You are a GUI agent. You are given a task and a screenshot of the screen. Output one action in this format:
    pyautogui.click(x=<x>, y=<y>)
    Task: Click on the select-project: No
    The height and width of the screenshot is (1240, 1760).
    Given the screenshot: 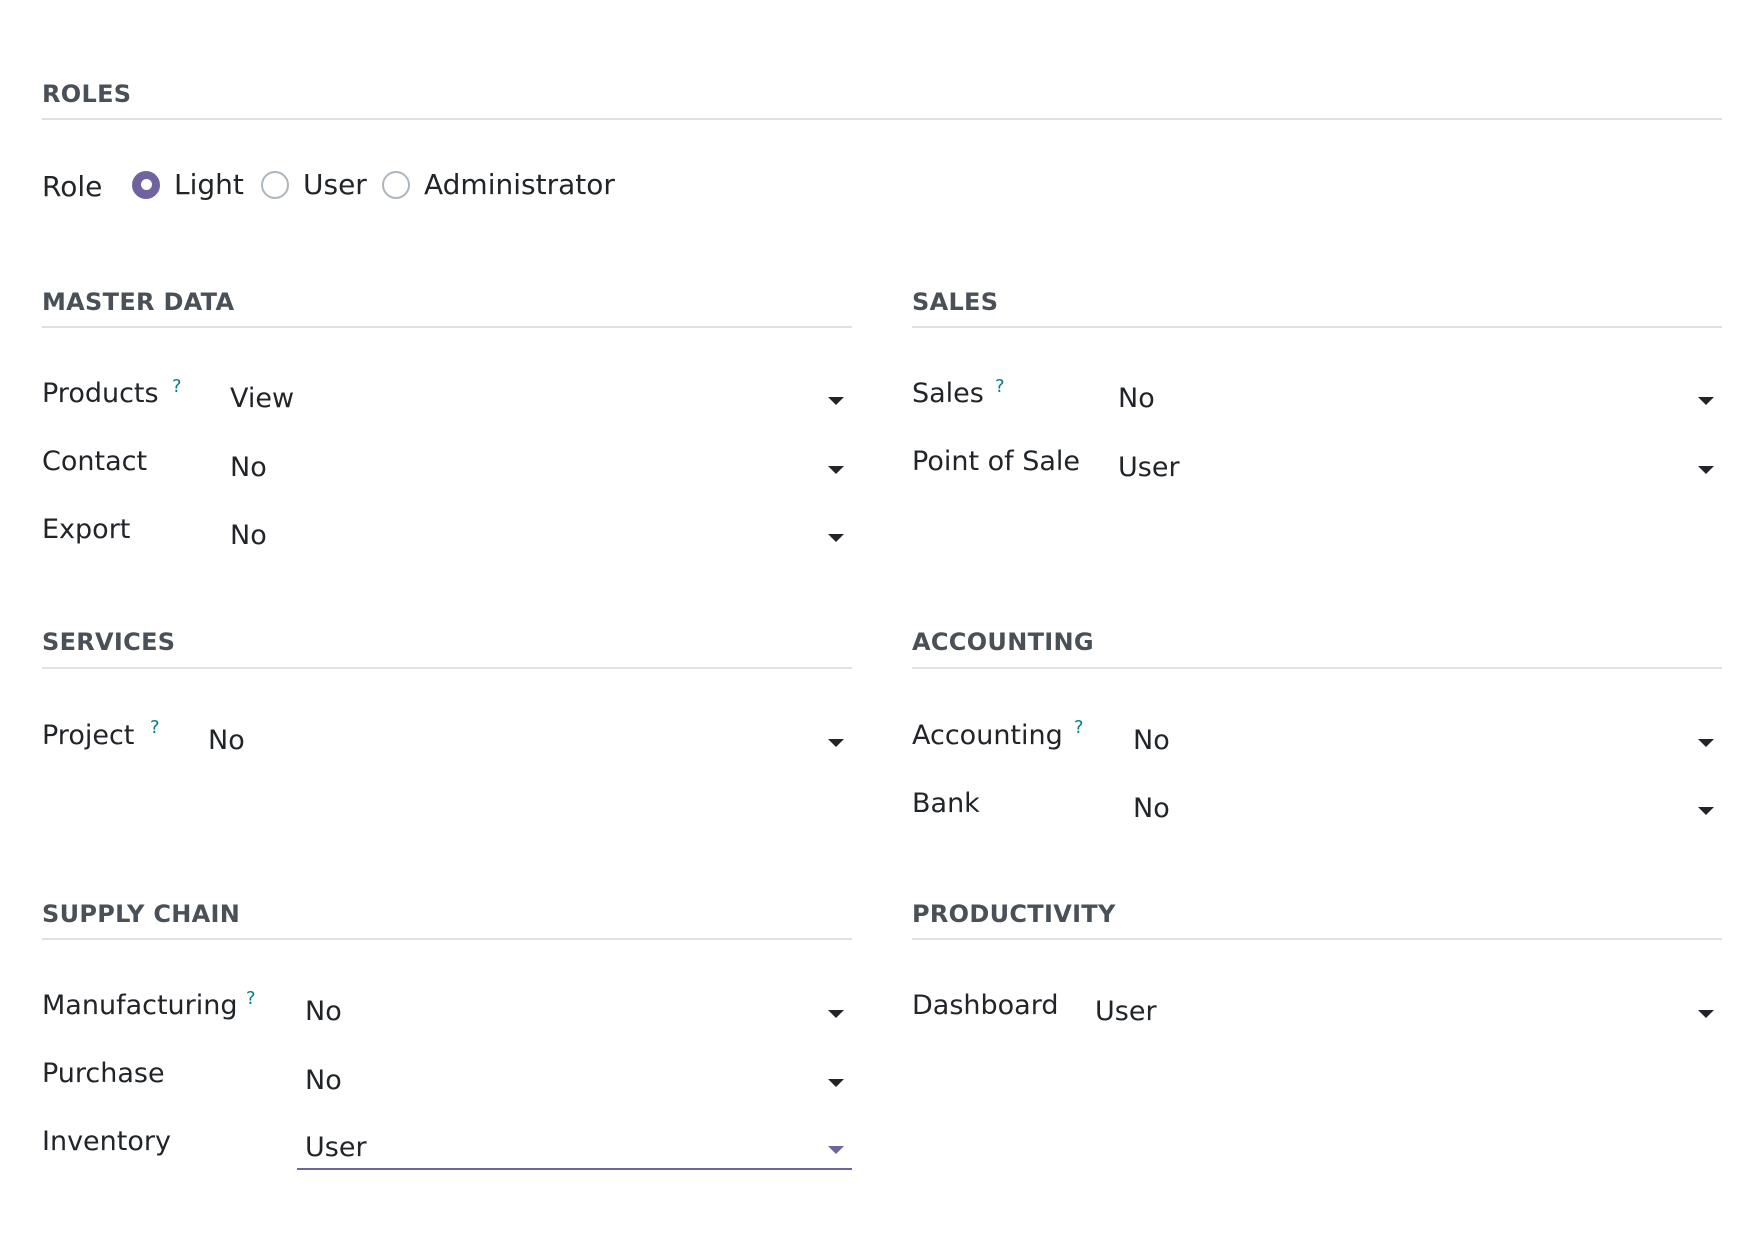 What is the action you would take?
    pyautogui.click(x=530, y=740)
    